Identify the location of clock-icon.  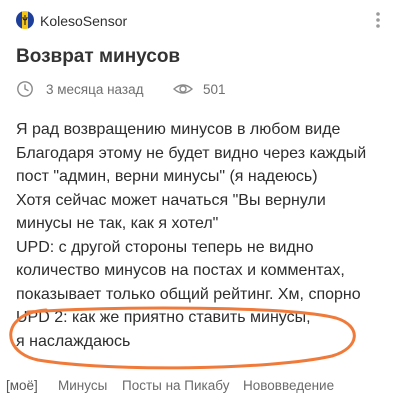
(25, 89).